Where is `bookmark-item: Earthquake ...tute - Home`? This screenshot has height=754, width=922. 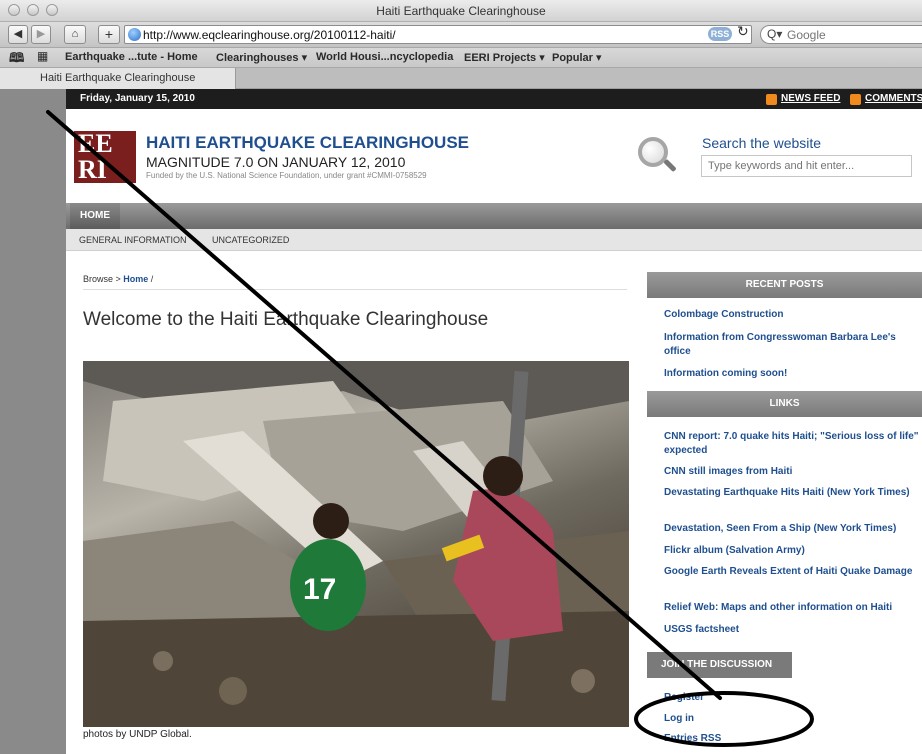 bookmark-item: Earthquake ...tute - Home is located at coordinates (131, 57).